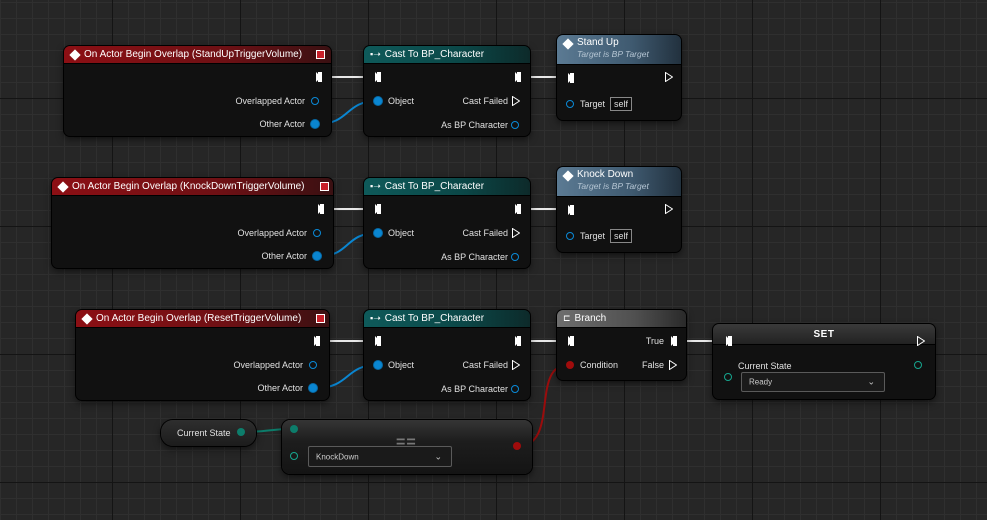 This screenshot has width=987, height=520. What do you see at coordinates (570, 365) in the screenshot?
I see `condition-pin` at bounding box center [570, 365].